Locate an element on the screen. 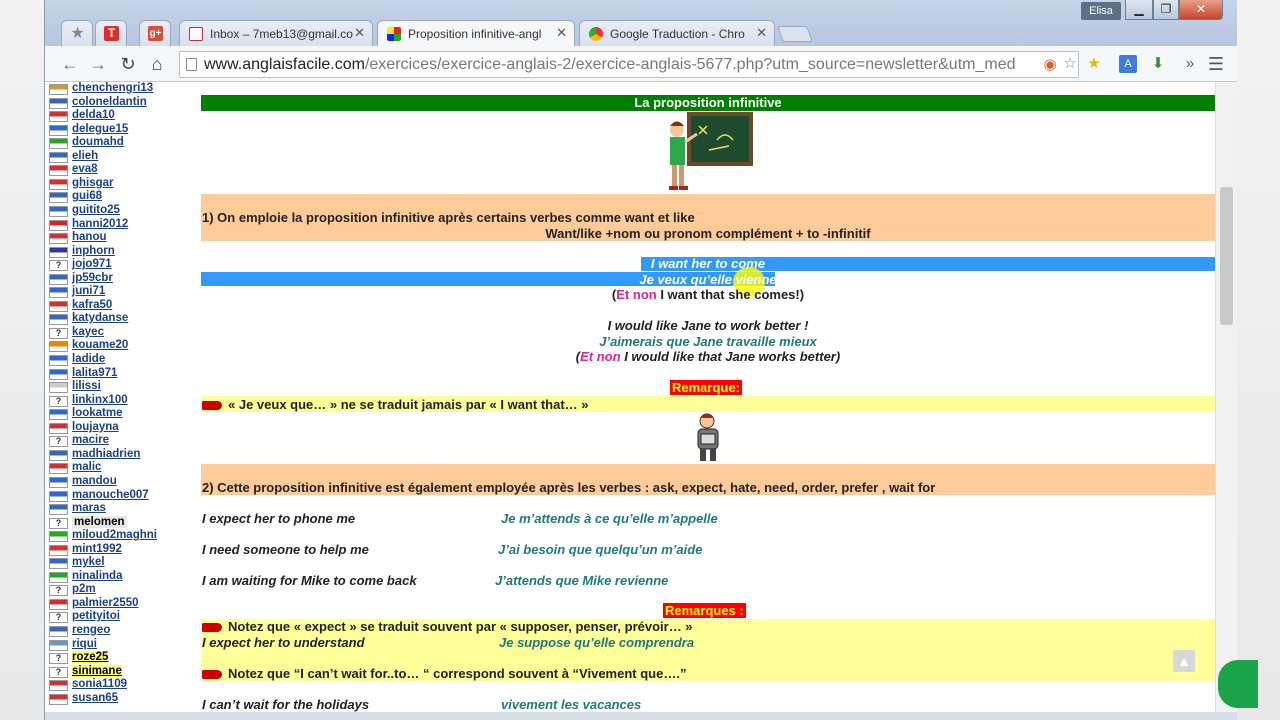  reload-icon: ↻ is located at coordinates (128, 64).